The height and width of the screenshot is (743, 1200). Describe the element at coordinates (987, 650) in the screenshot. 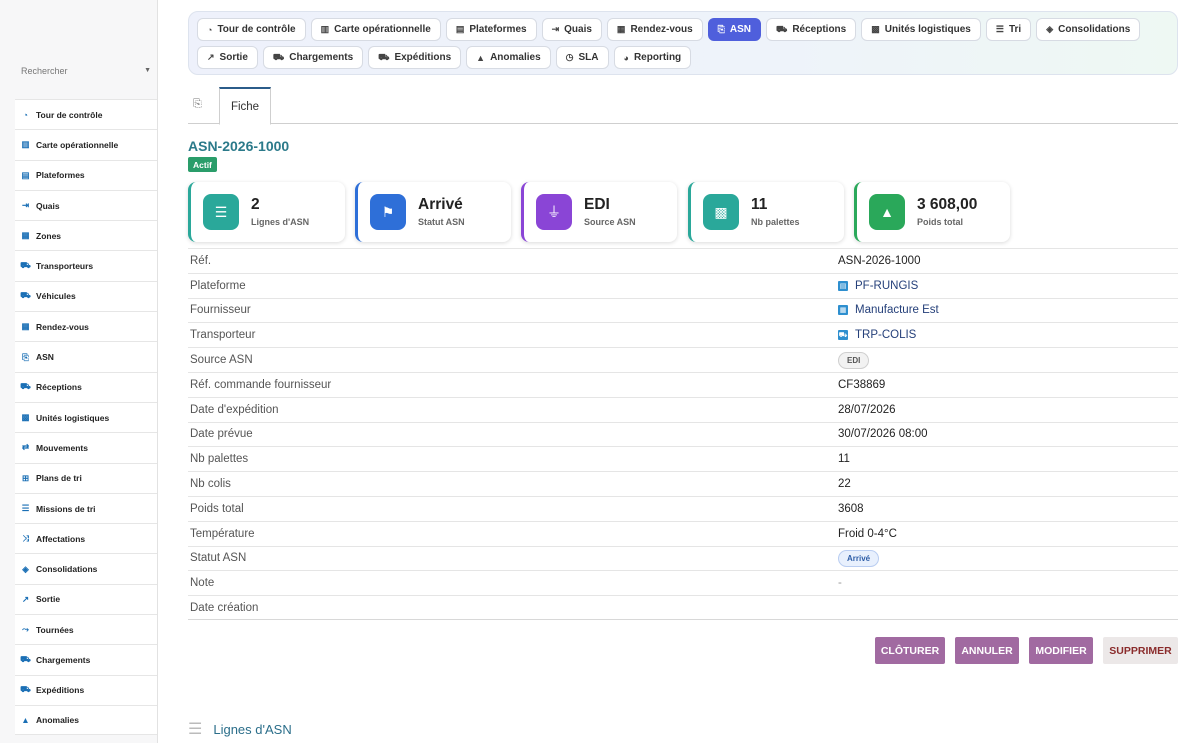

I see `annuler-button: ANNULER` at that location.